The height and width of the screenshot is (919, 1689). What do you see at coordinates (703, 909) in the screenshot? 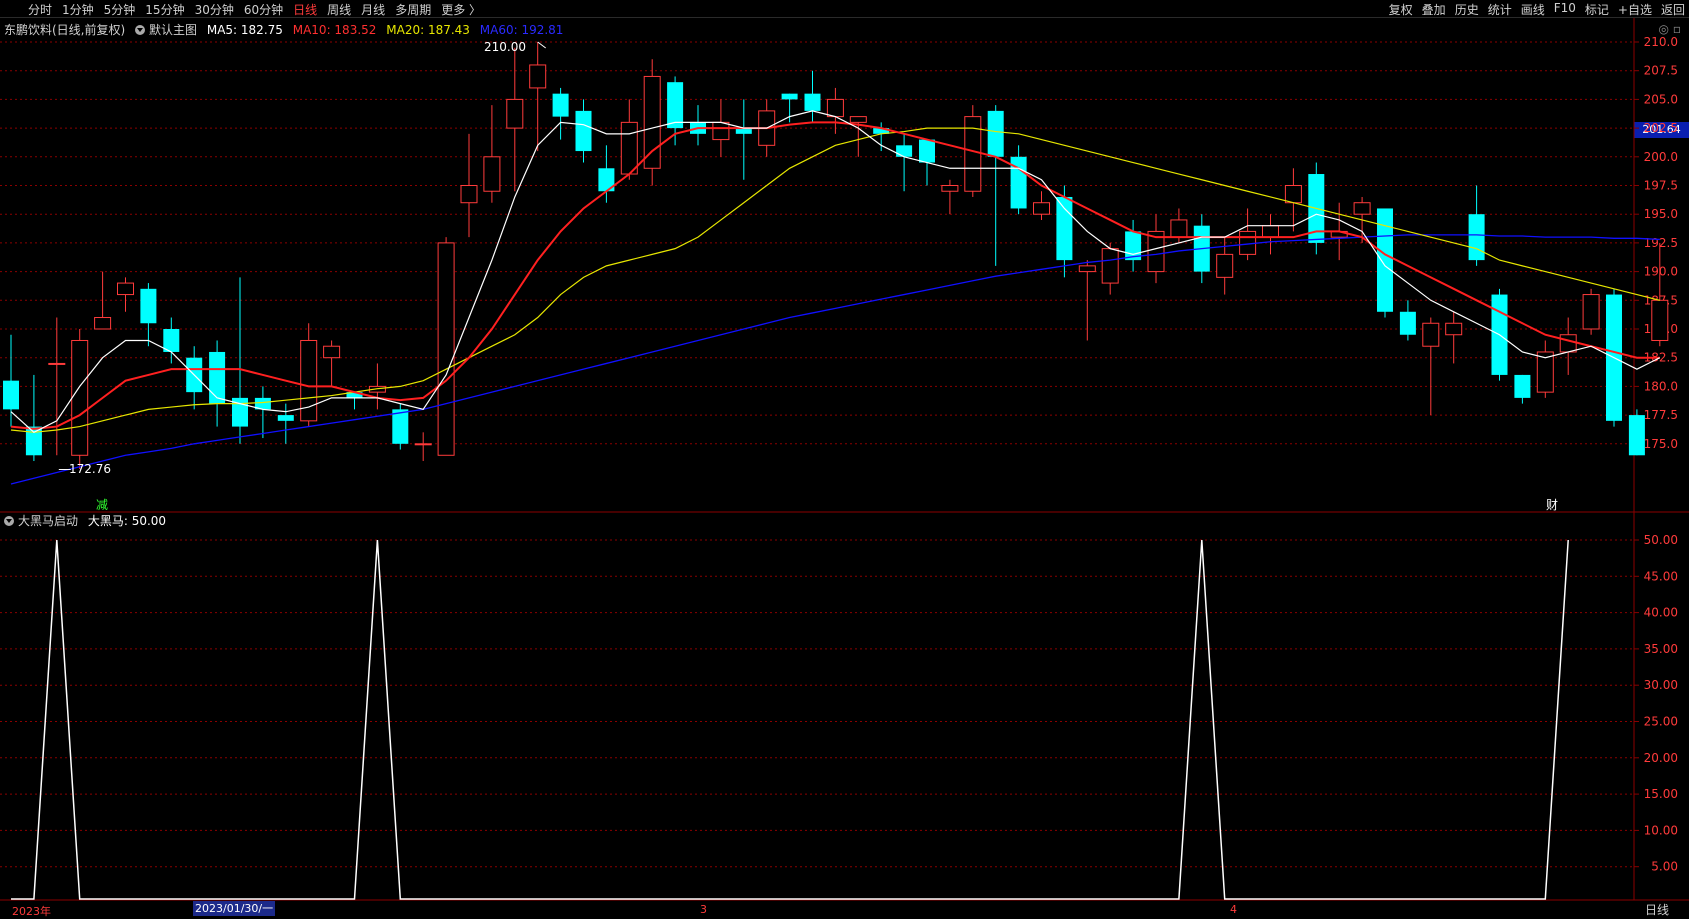
I see `month-3-label: 3` at bounding box center [703, 909].